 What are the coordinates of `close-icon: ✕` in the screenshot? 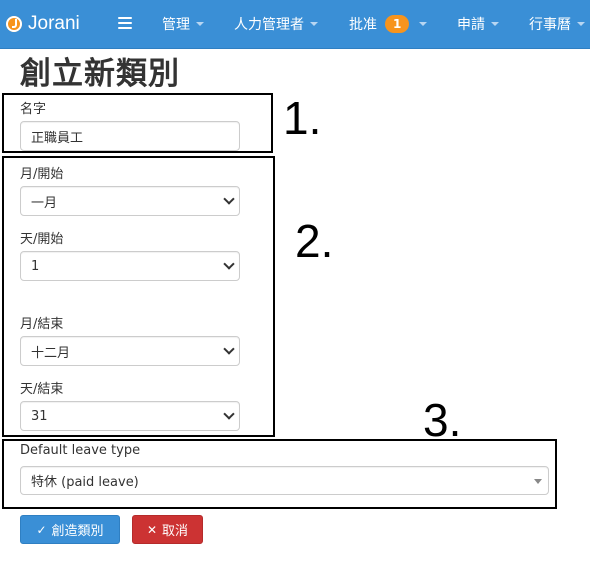 It's located at (152, 529).